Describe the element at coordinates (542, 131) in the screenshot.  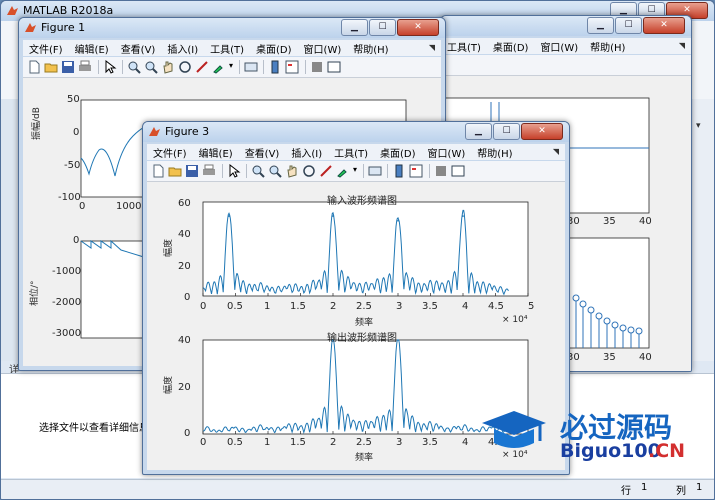
I see `figure3-close-button: ✕` at that location.